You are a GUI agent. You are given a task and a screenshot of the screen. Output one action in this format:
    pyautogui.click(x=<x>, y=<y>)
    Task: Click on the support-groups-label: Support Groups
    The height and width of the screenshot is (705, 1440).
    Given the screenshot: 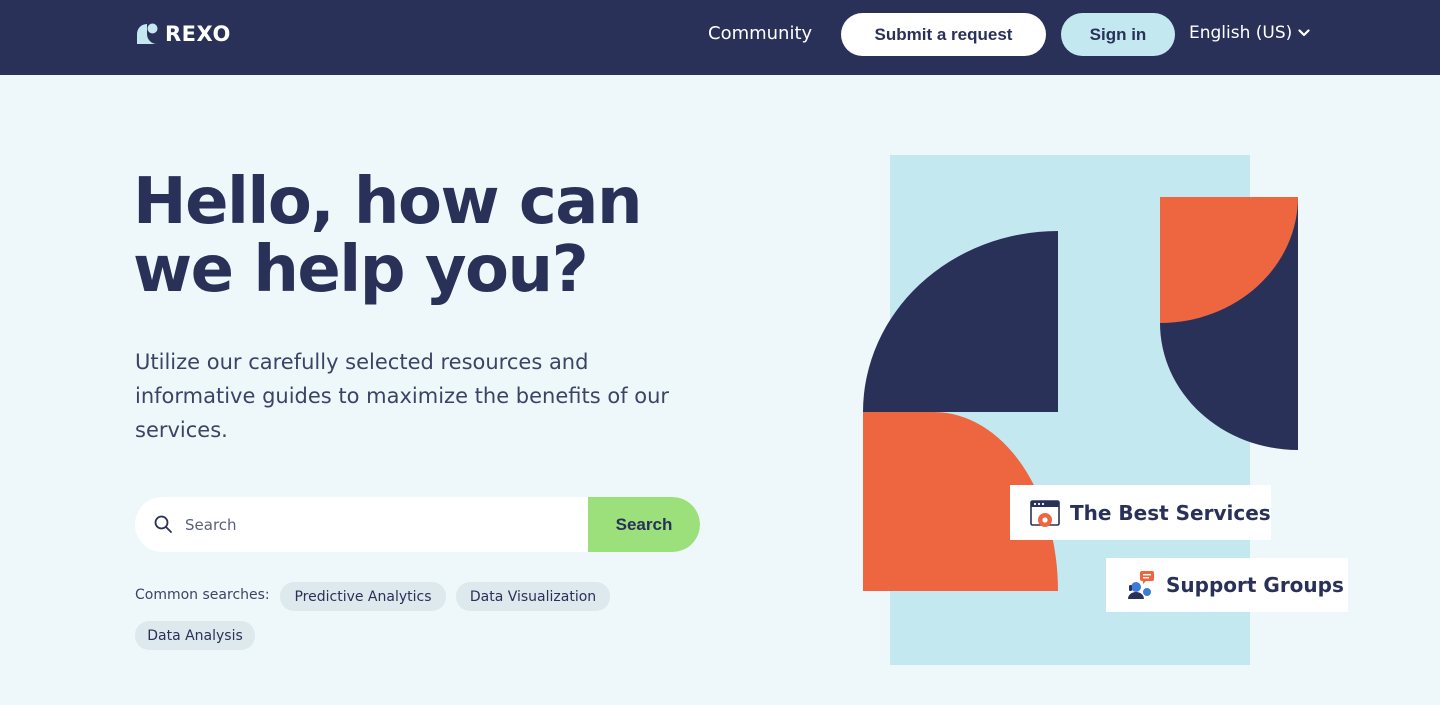 What is the action you would take?
    pyautogui.click(x=1255, y=585)
    